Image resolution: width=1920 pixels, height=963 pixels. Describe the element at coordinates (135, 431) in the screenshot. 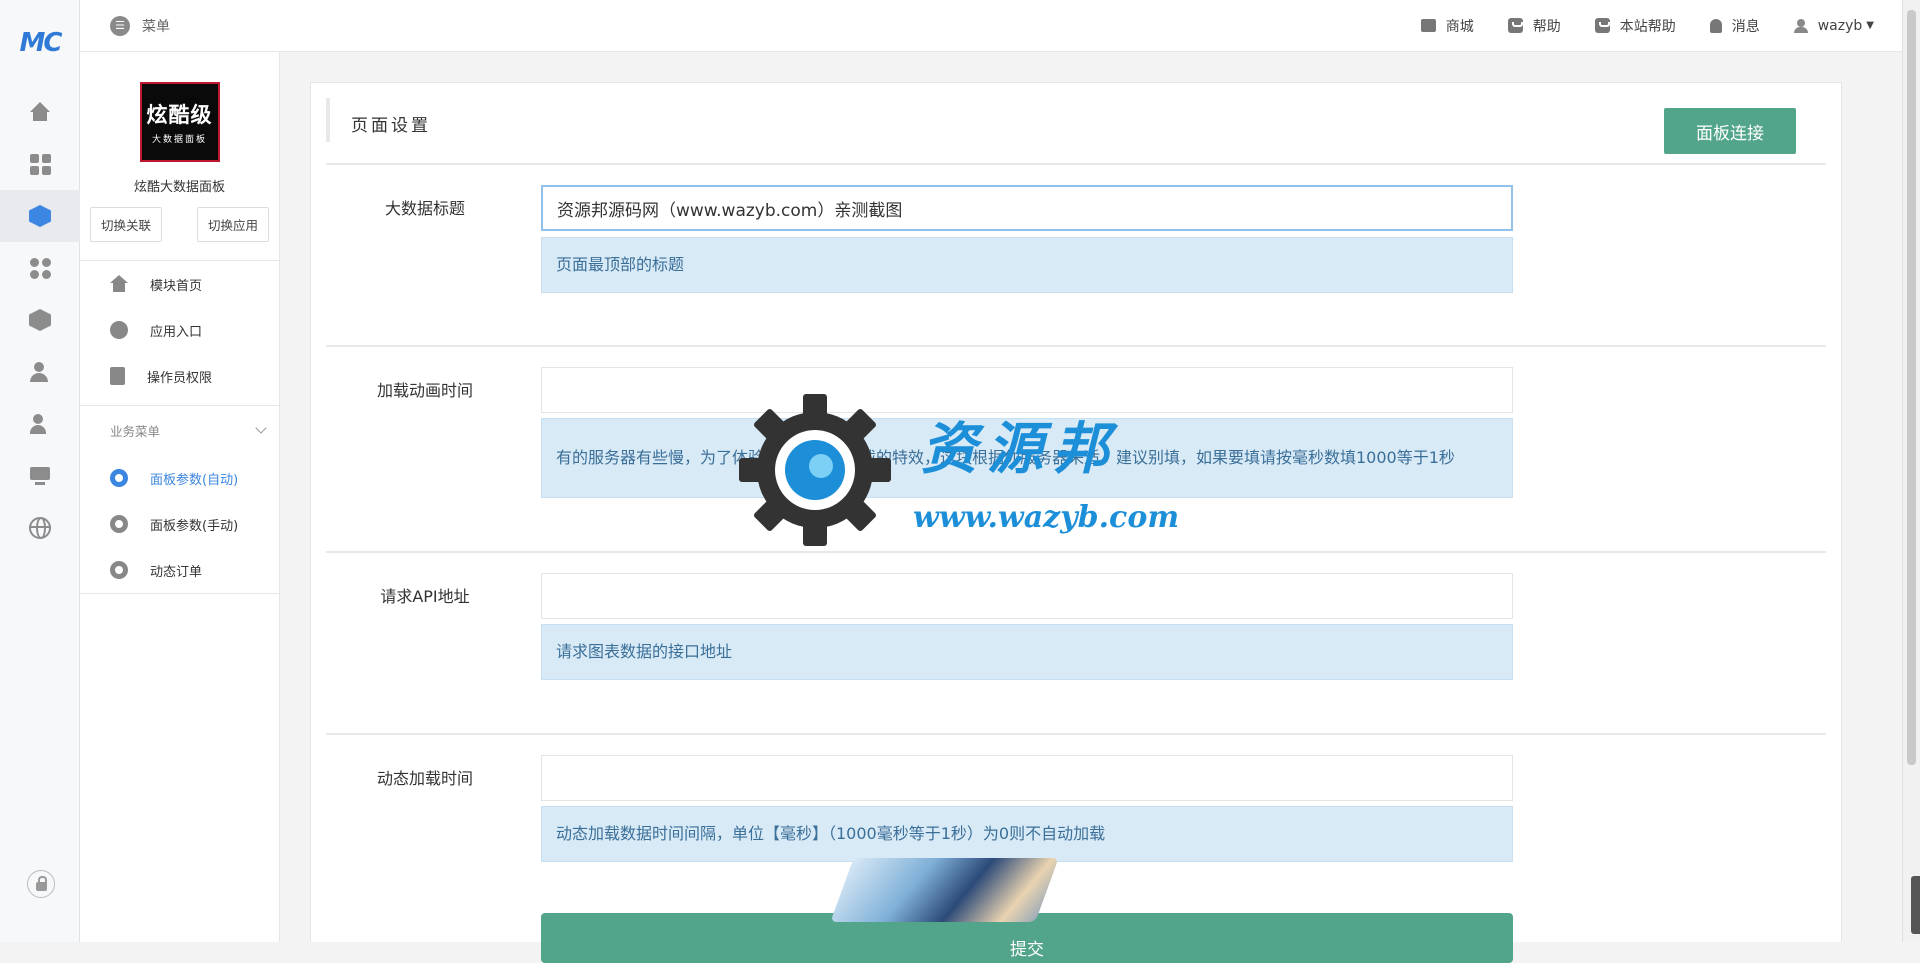

I see `group-title-label: 业务菜单` at that location.